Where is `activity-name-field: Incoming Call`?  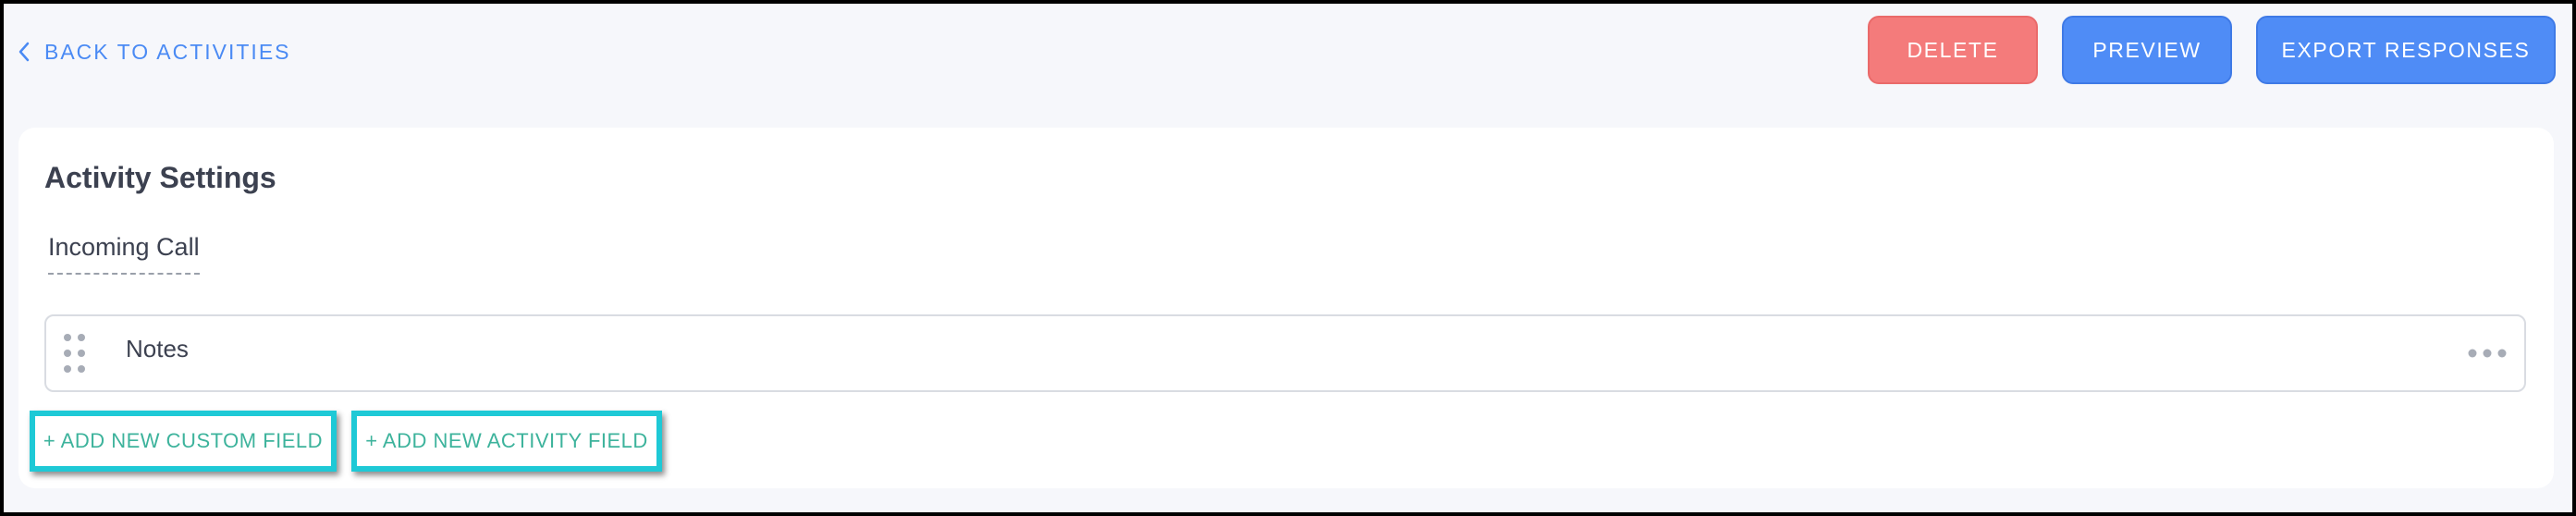
activity-name-field: Incoming Call is located at coordinates (124, 254).